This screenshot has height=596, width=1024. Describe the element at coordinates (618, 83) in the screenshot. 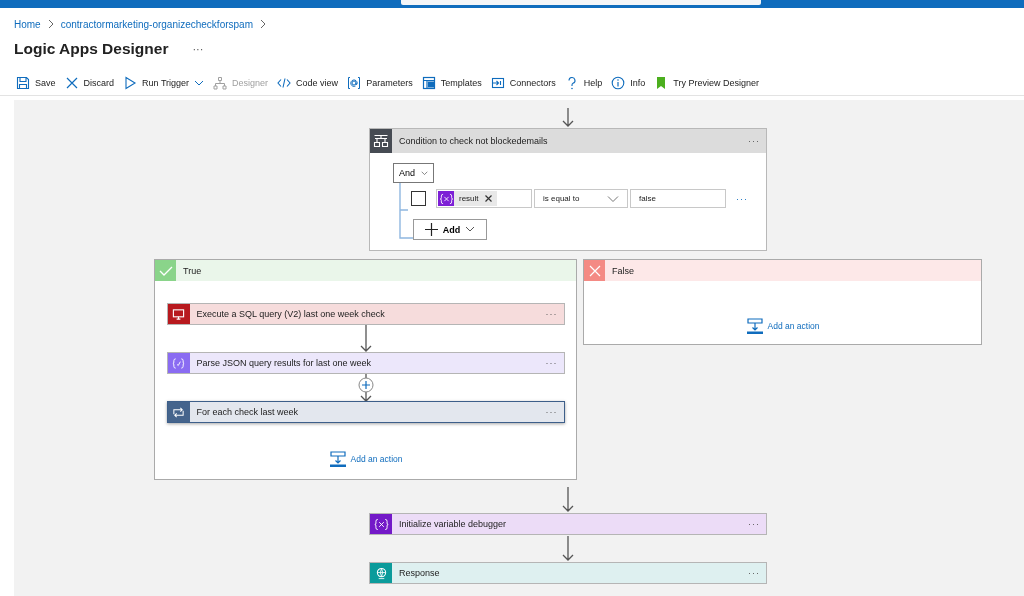

I see `info-icon` at that location.